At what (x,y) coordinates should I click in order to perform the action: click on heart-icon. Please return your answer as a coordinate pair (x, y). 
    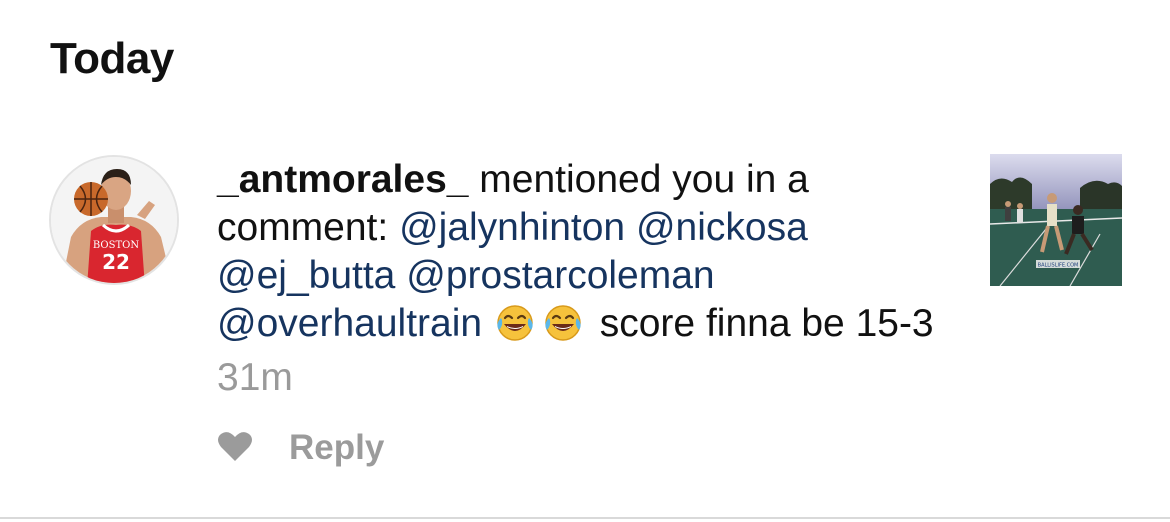
    Looking at the image, I should click on (235, 448).